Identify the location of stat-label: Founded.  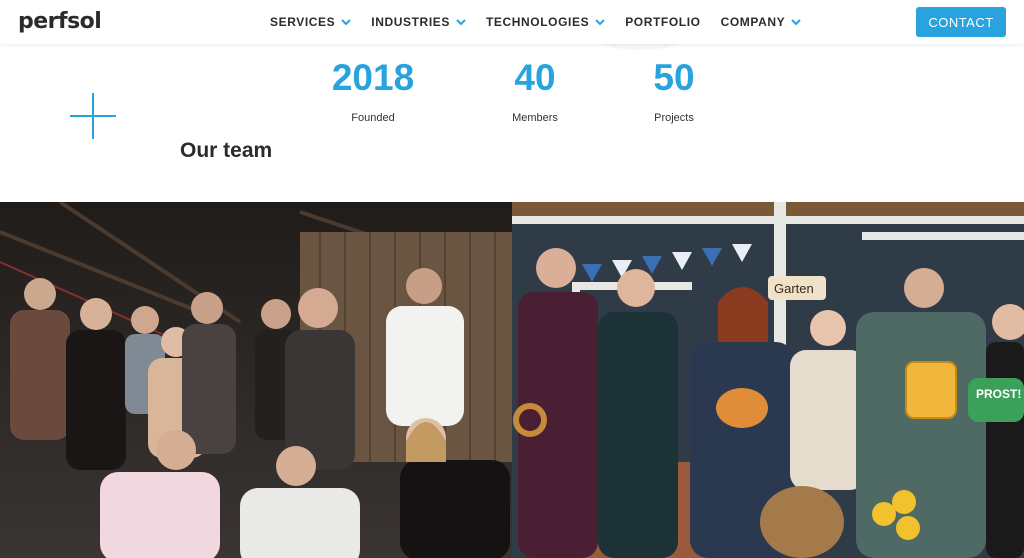
(373, 118).